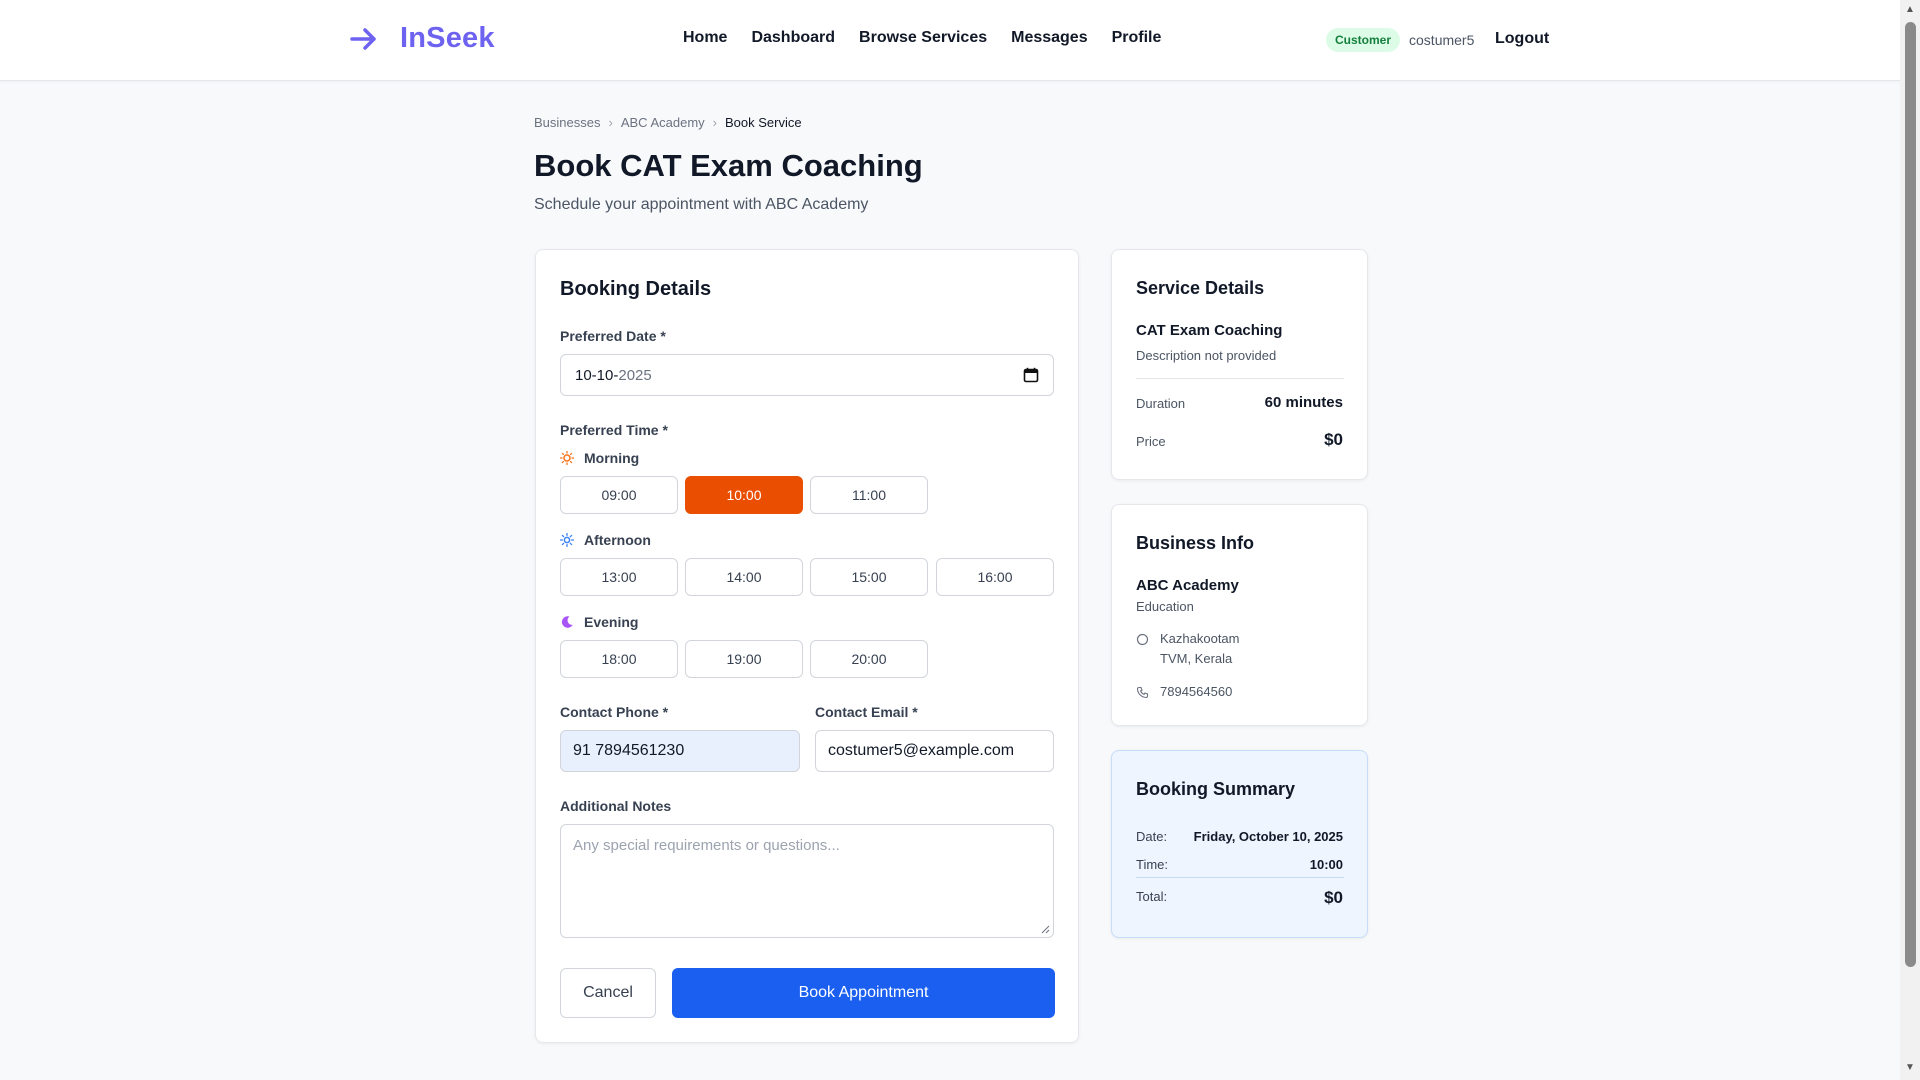  Describe the element at coordinates (619, 577) in the screenshot. I see `time-slot: 13:00` at that location.